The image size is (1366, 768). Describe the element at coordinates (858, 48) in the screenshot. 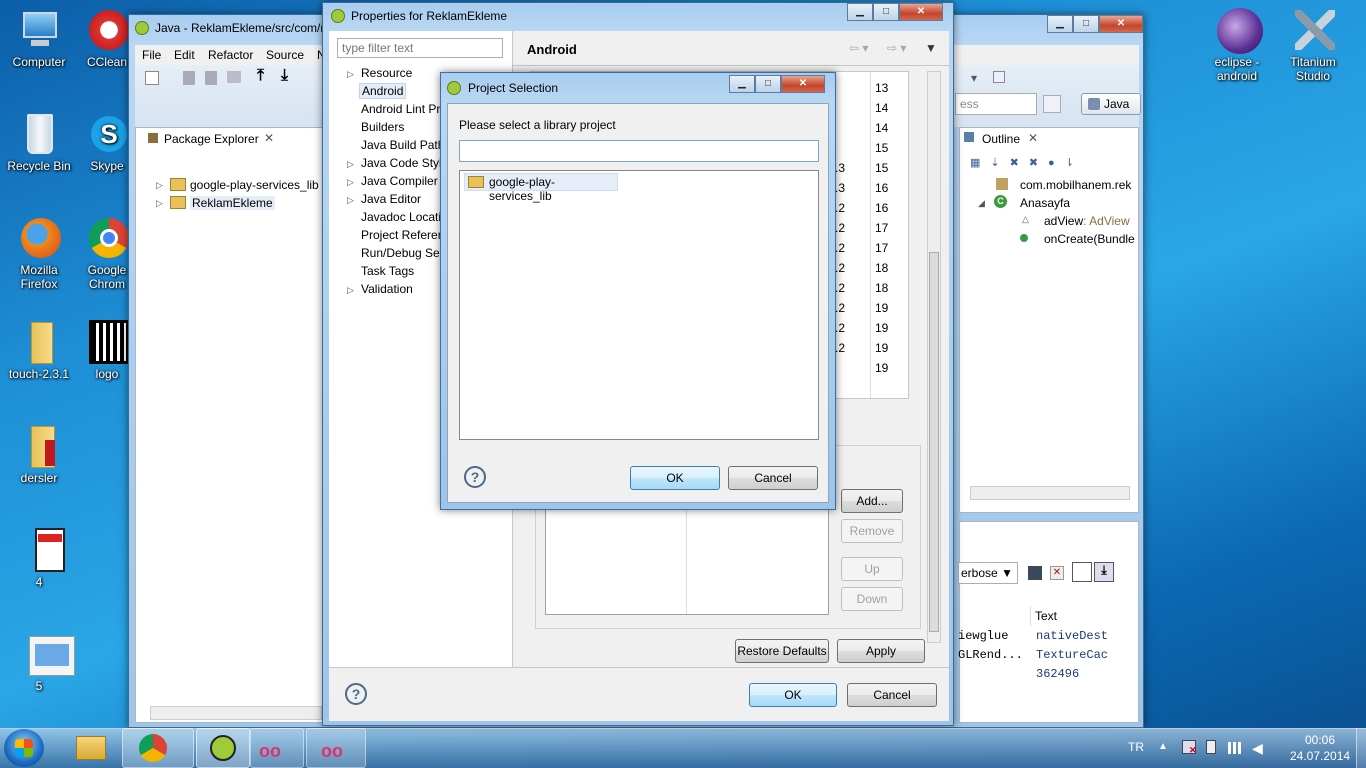

I see `back-nav-icon: ⇦ ▾` at that location.